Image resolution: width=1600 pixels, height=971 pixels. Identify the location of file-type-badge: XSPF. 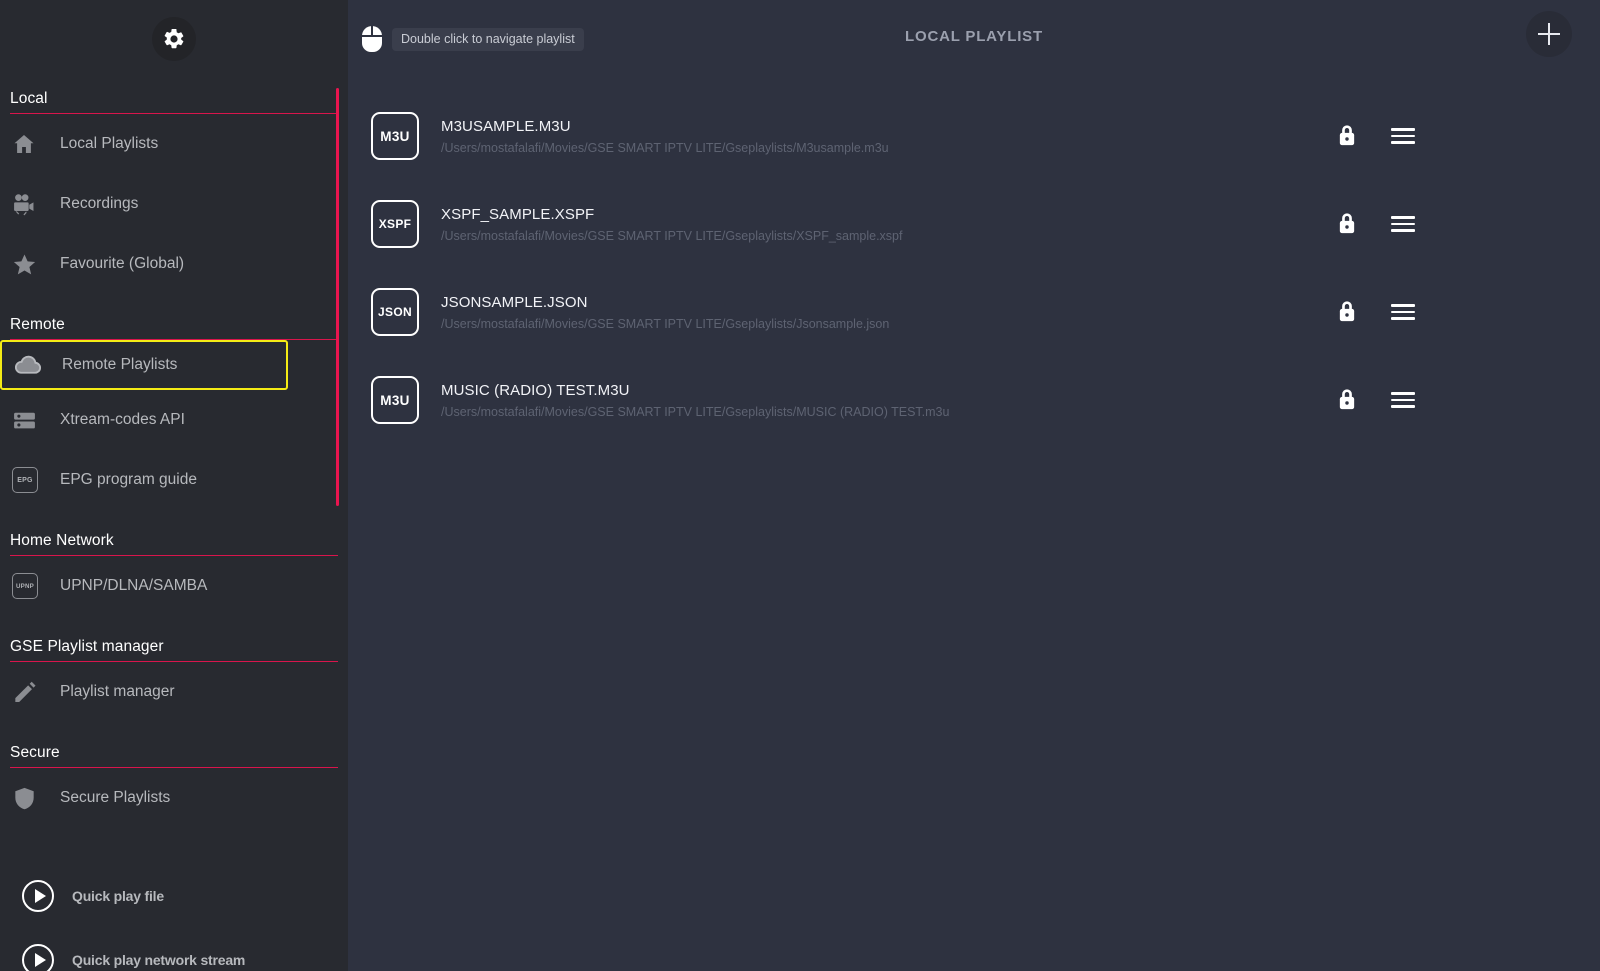
(395, 224).